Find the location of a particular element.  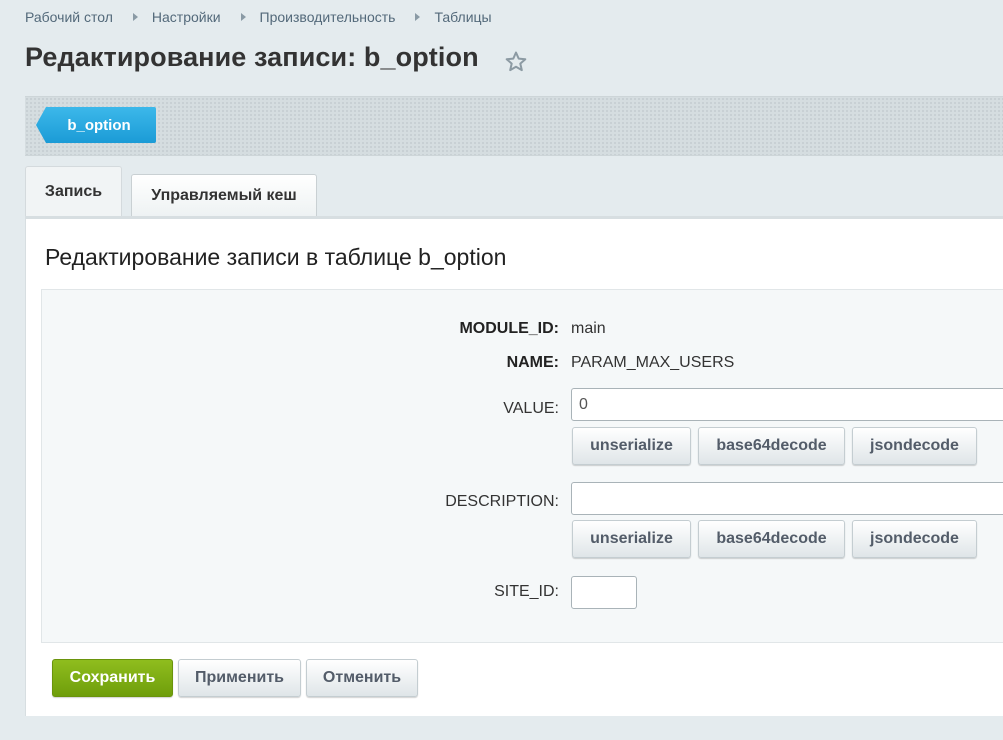

name-label: NAME: is located at coordinates (532, 362).